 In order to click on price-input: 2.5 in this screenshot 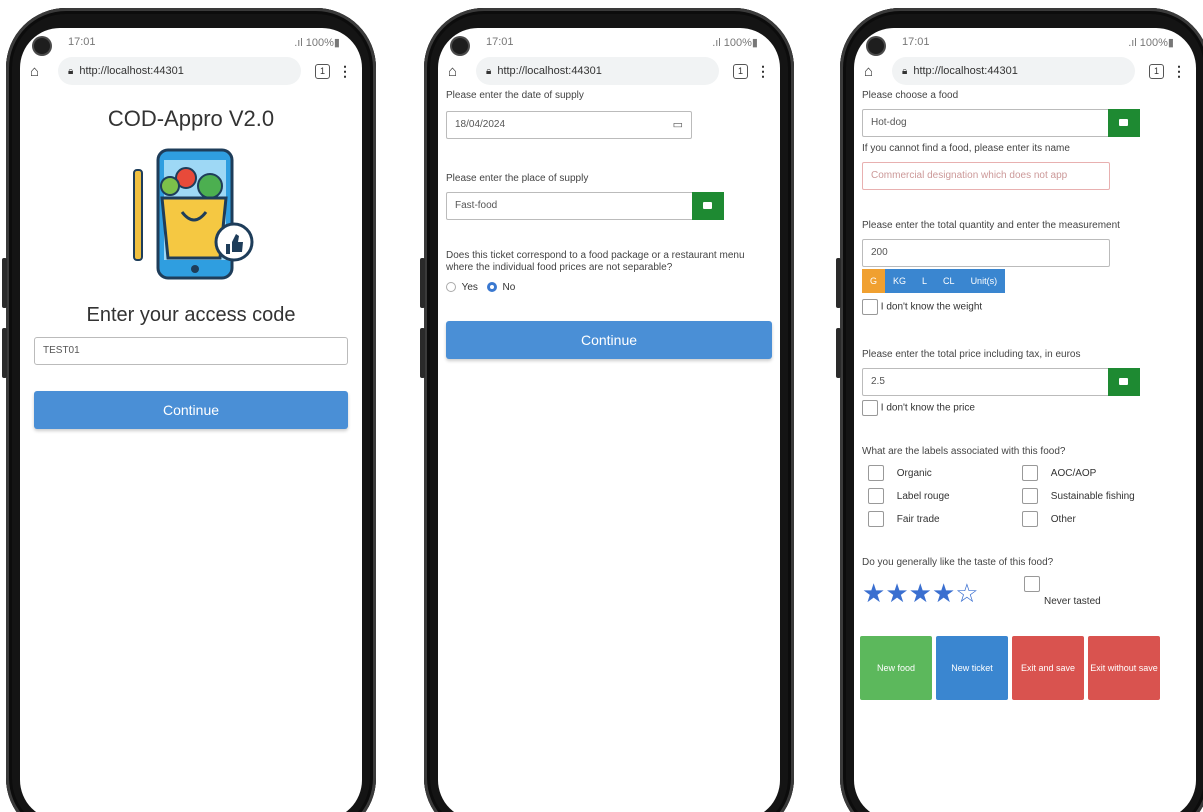, I will do `click(1001, 382)`.